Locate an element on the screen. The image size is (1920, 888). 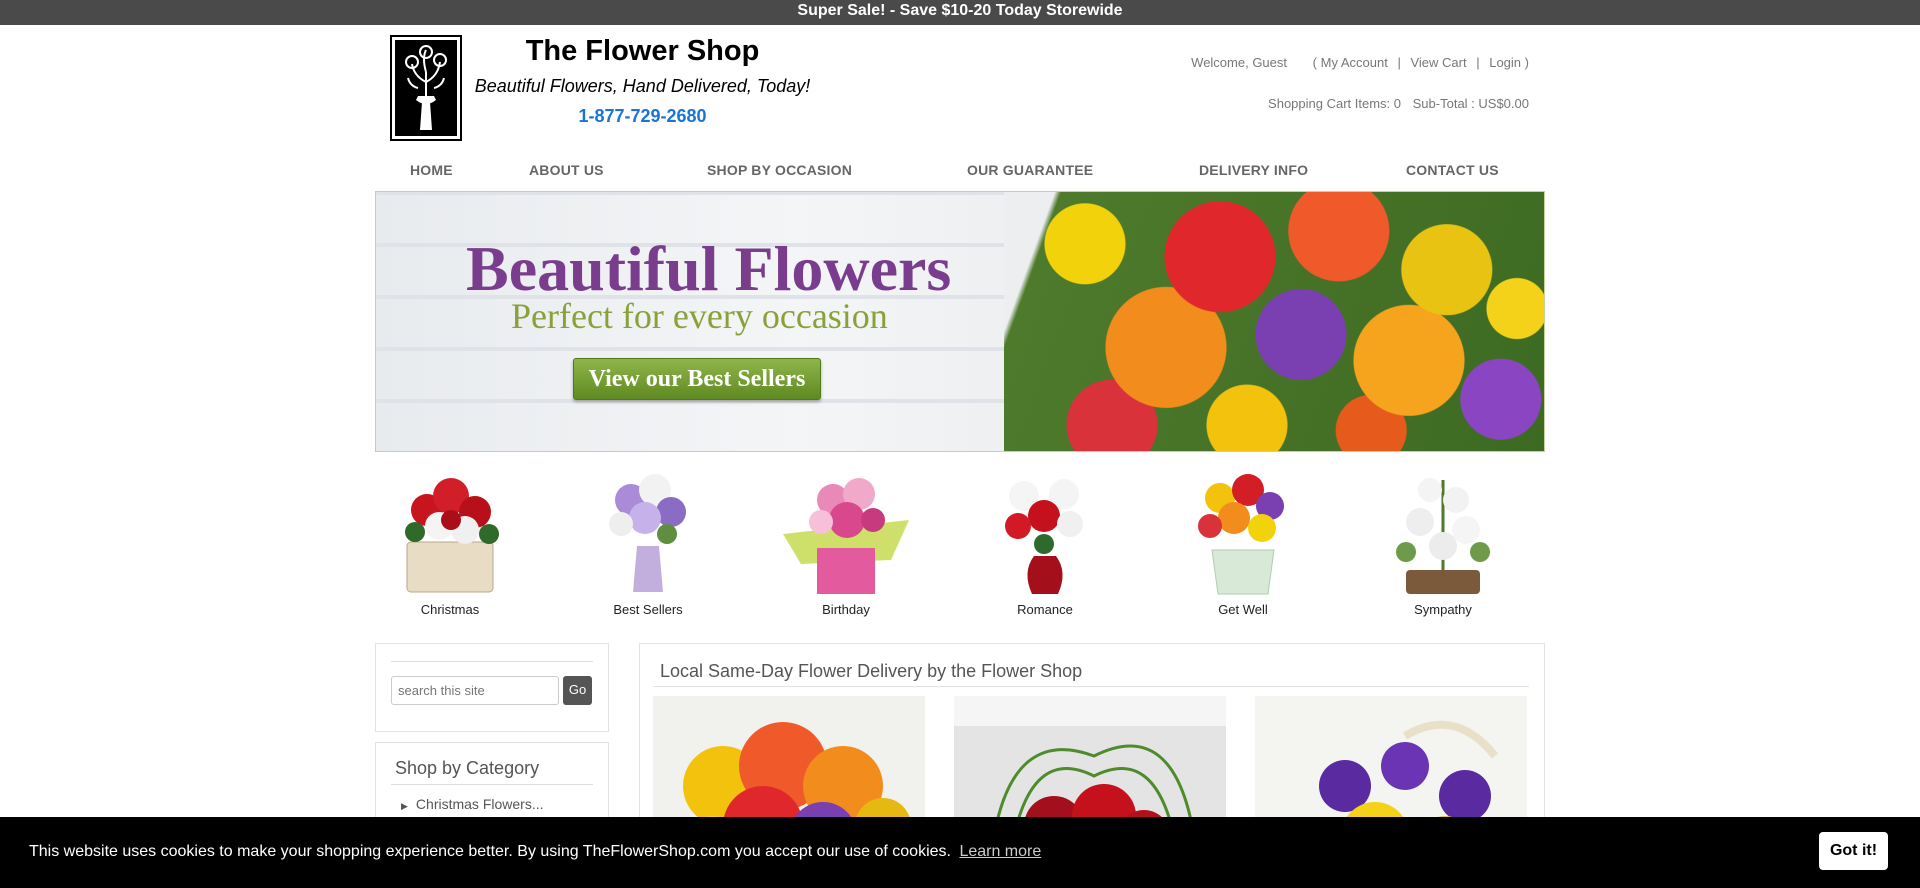
search-panel: Go is located at coordinates (492, 687).